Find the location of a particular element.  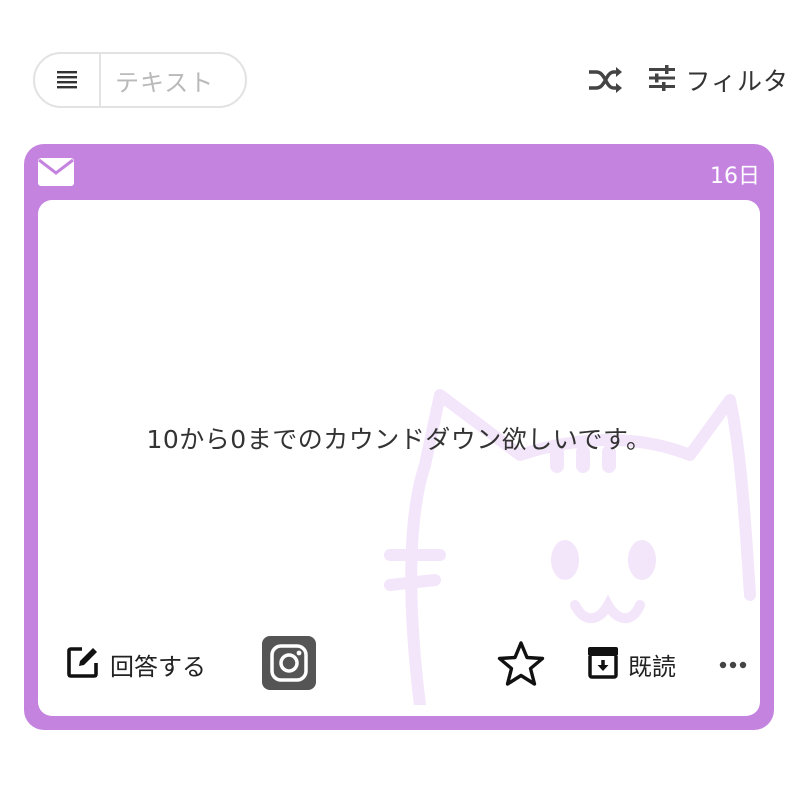

answer-label: 回答する is located at coordinates (158, 666).